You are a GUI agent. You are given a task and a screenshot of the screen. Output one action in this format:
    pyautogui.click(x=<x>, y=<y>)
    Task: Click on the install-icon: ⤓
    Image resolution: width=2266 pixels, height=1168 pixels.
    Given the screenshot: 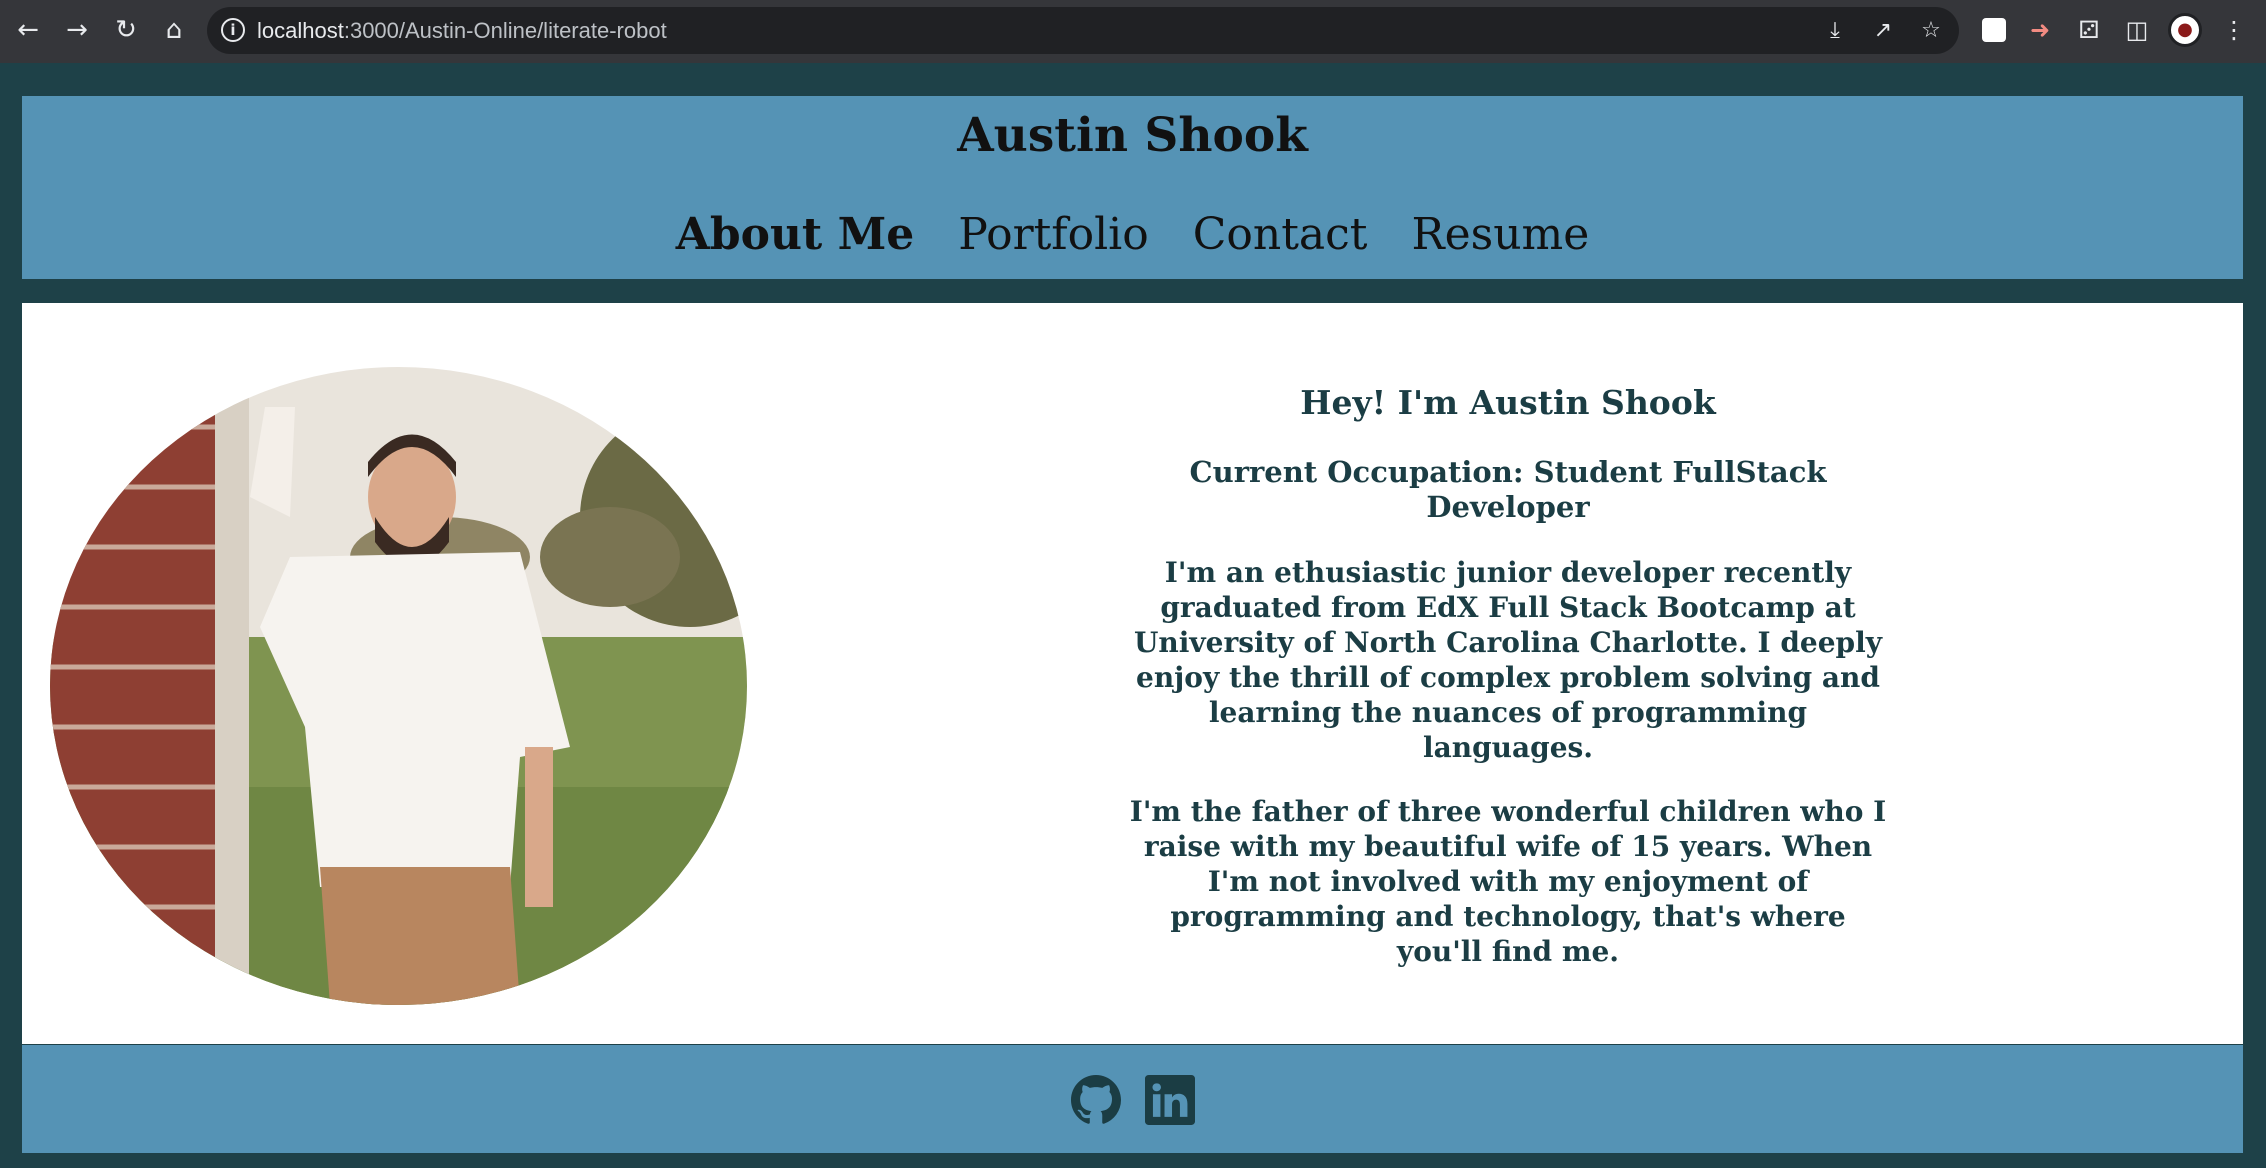 What is the action you would take?
    pyautogui.click(x=1835, y=31)
    